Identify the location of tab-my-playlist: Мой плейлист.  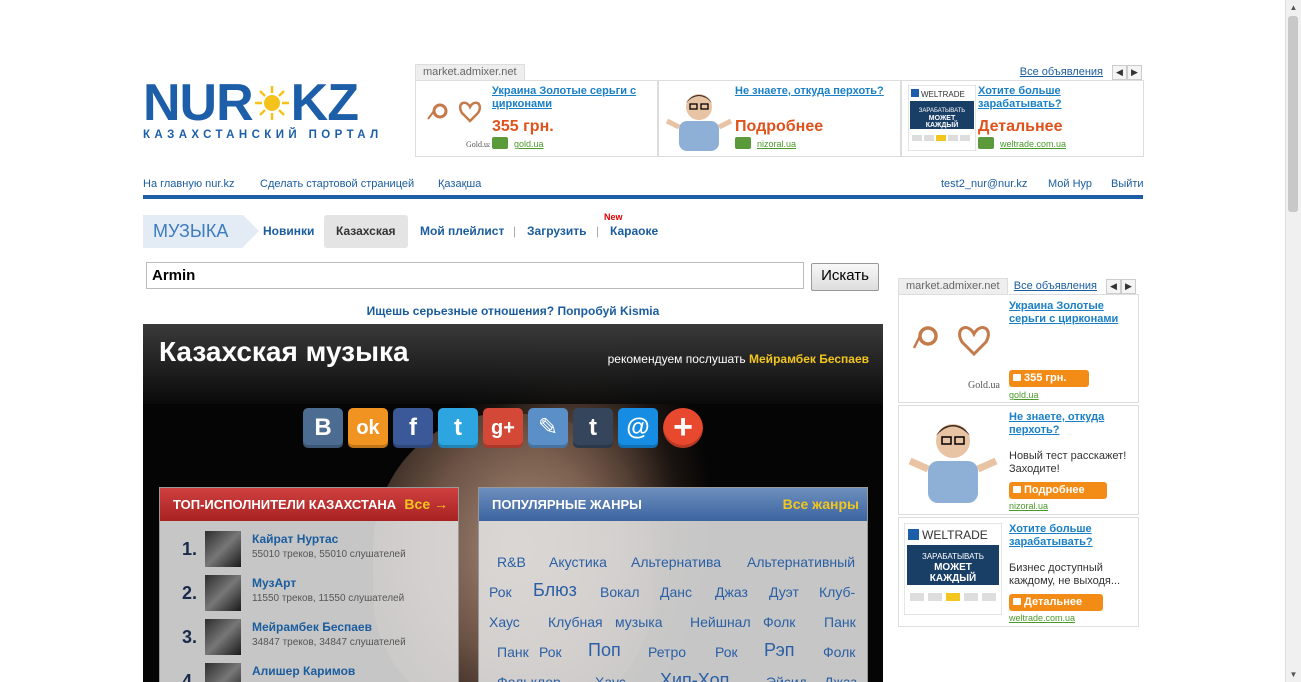
(462, 231).